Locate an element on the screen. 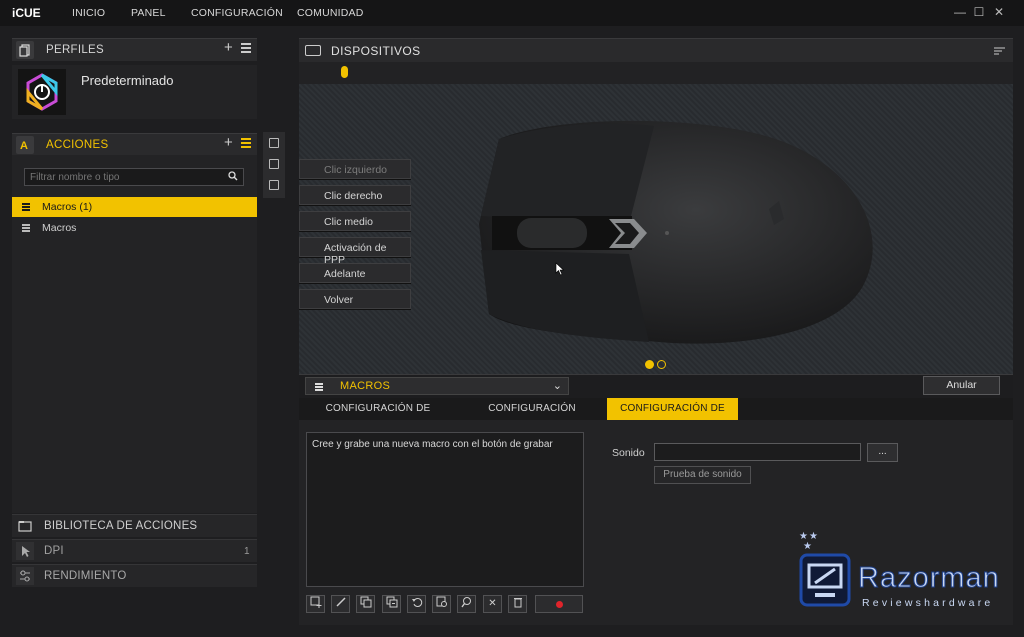  button-label: Clic izquierdo is located at coordinates (356, 170).